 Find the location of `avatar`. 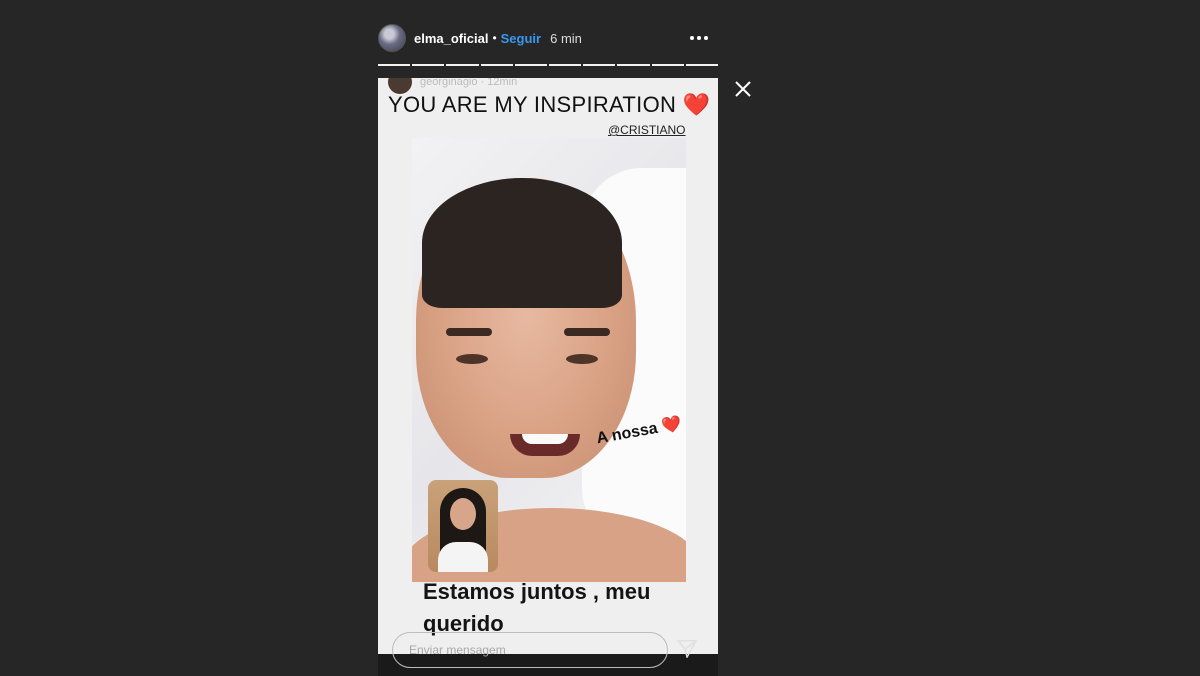

avatar is located at coordinates (392, 38).